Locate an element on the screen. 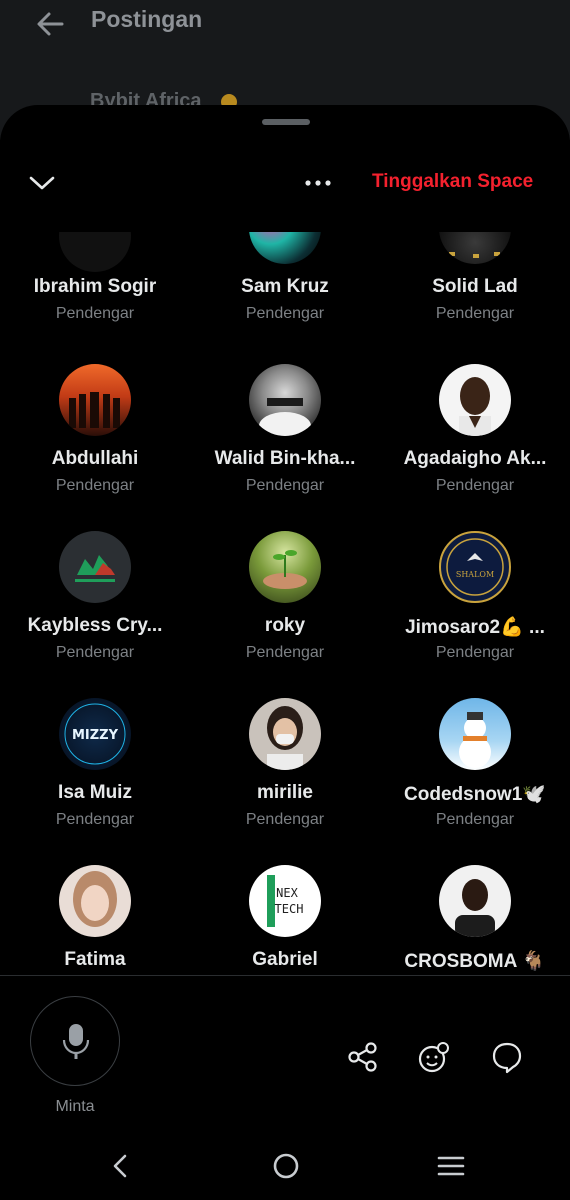 This screenshot has height=1200, width=570. plant-in-hand-graphic is located at coordinates (285, 569).